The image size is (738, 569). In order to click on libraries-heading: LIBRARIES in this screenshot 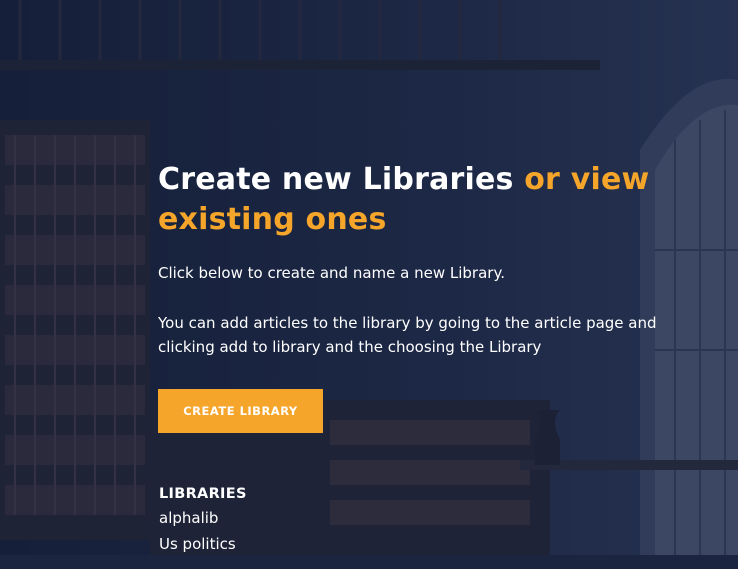, I will do `click(203, 494)`.